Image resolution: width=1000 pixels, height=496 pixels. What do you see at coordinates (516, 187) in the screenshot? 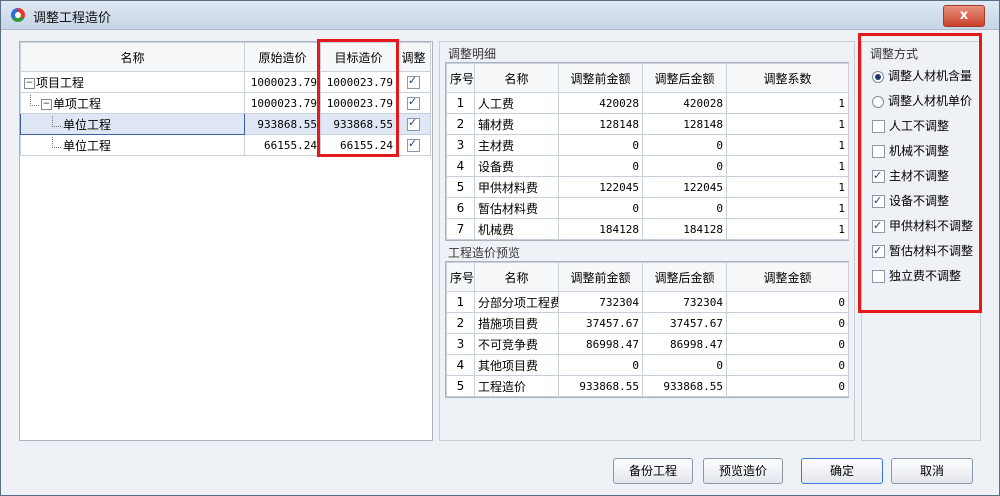
I see `detail-name-cell: 甲供材料费` at bounding box center [516, 187].